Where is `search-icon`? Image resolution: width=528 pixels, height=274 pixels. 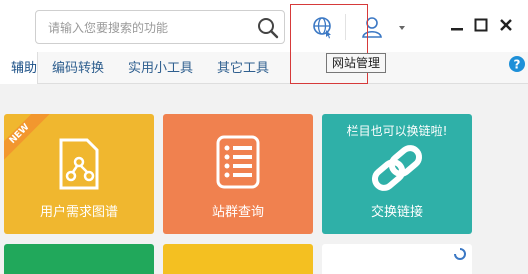 search-icon is located at coordinates (268, 28).